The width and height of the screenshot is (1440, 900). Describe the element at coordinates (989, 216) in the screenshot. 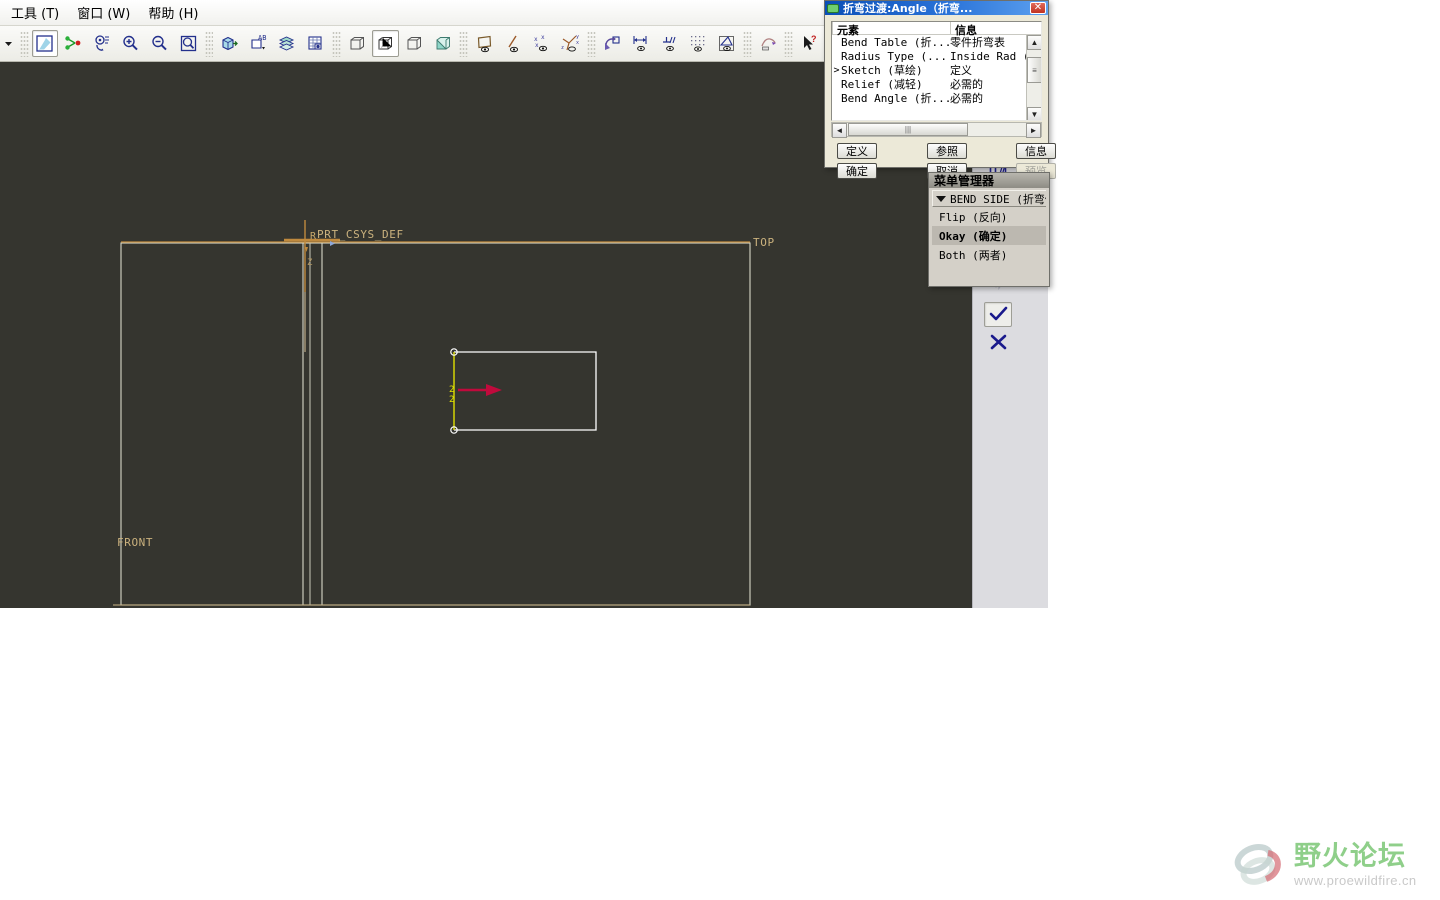

I see `menu-flip: Flip (反向)` at that location.